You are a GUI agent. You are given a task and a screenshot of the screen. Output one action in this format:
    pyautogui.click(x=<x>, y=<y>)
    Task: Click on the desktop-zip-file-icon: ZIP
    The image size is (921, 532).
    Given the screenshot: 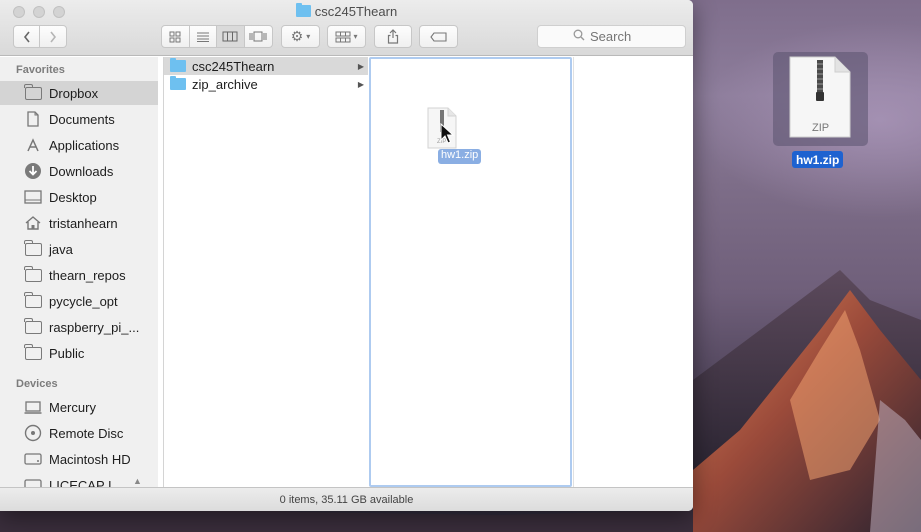 What is the action you would take?
    pyautogui.click(x=820, y=97)
    